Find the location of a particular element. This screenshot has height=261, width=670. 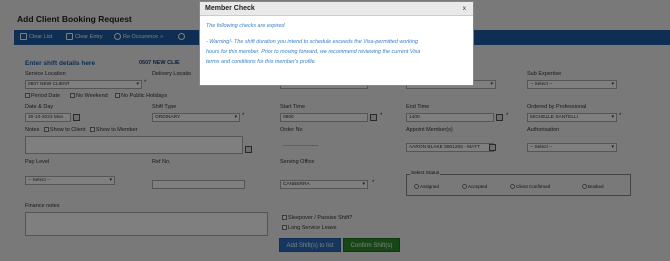

dialog-header: Member Check x is located at coordinates (336, 9).